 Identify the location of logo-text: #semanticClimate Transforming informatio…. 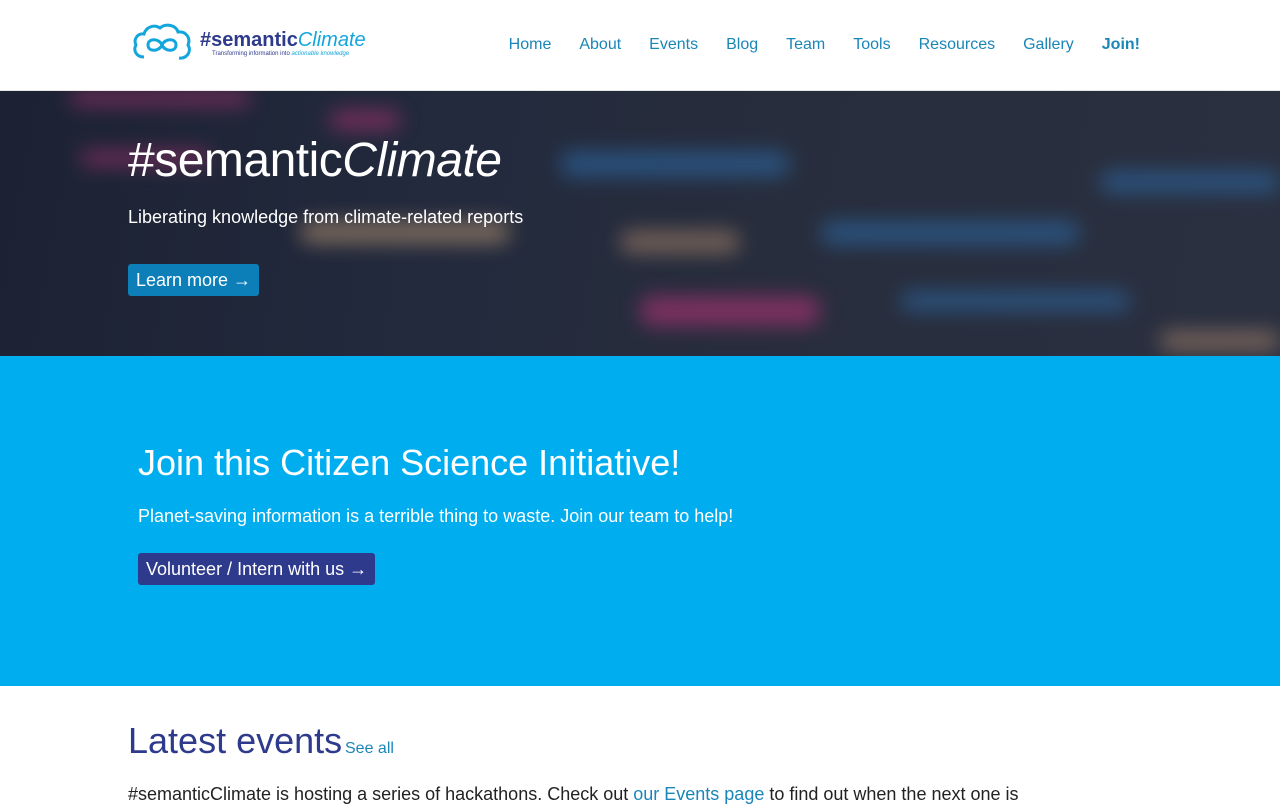
(283, 43).